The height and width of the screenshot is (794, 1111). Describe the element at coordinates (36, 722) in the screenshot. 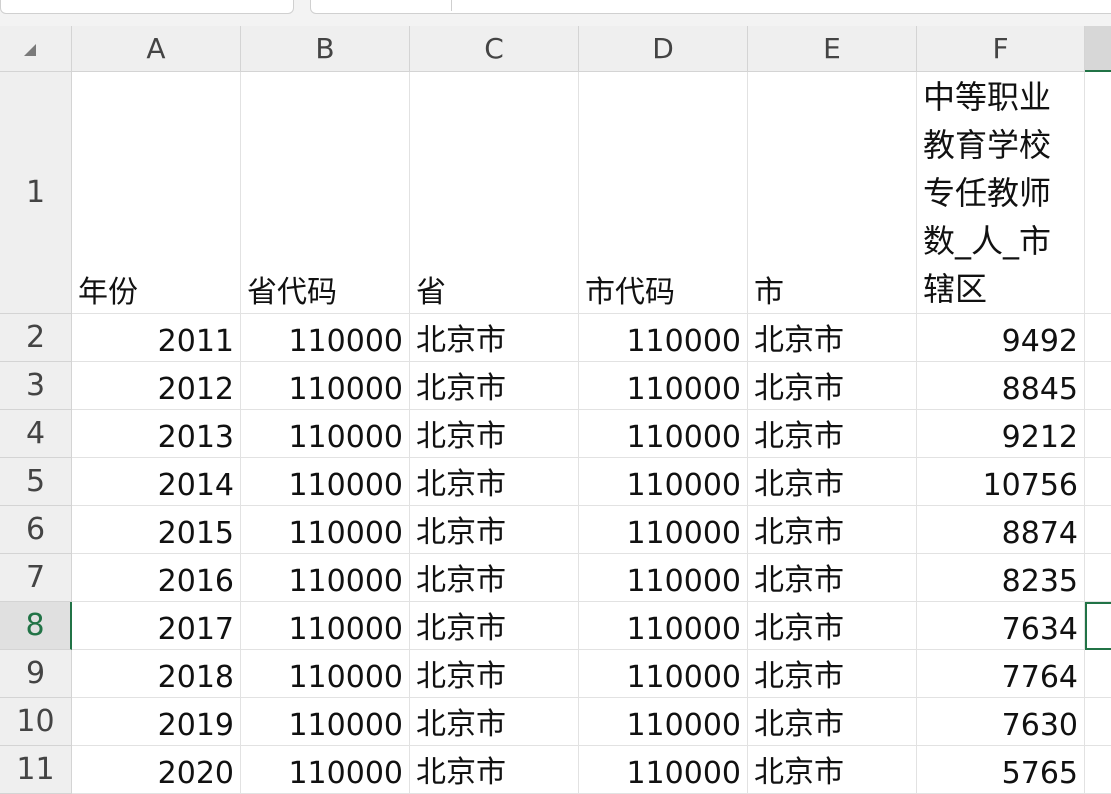

I see `row-header-10: 10` at that location.